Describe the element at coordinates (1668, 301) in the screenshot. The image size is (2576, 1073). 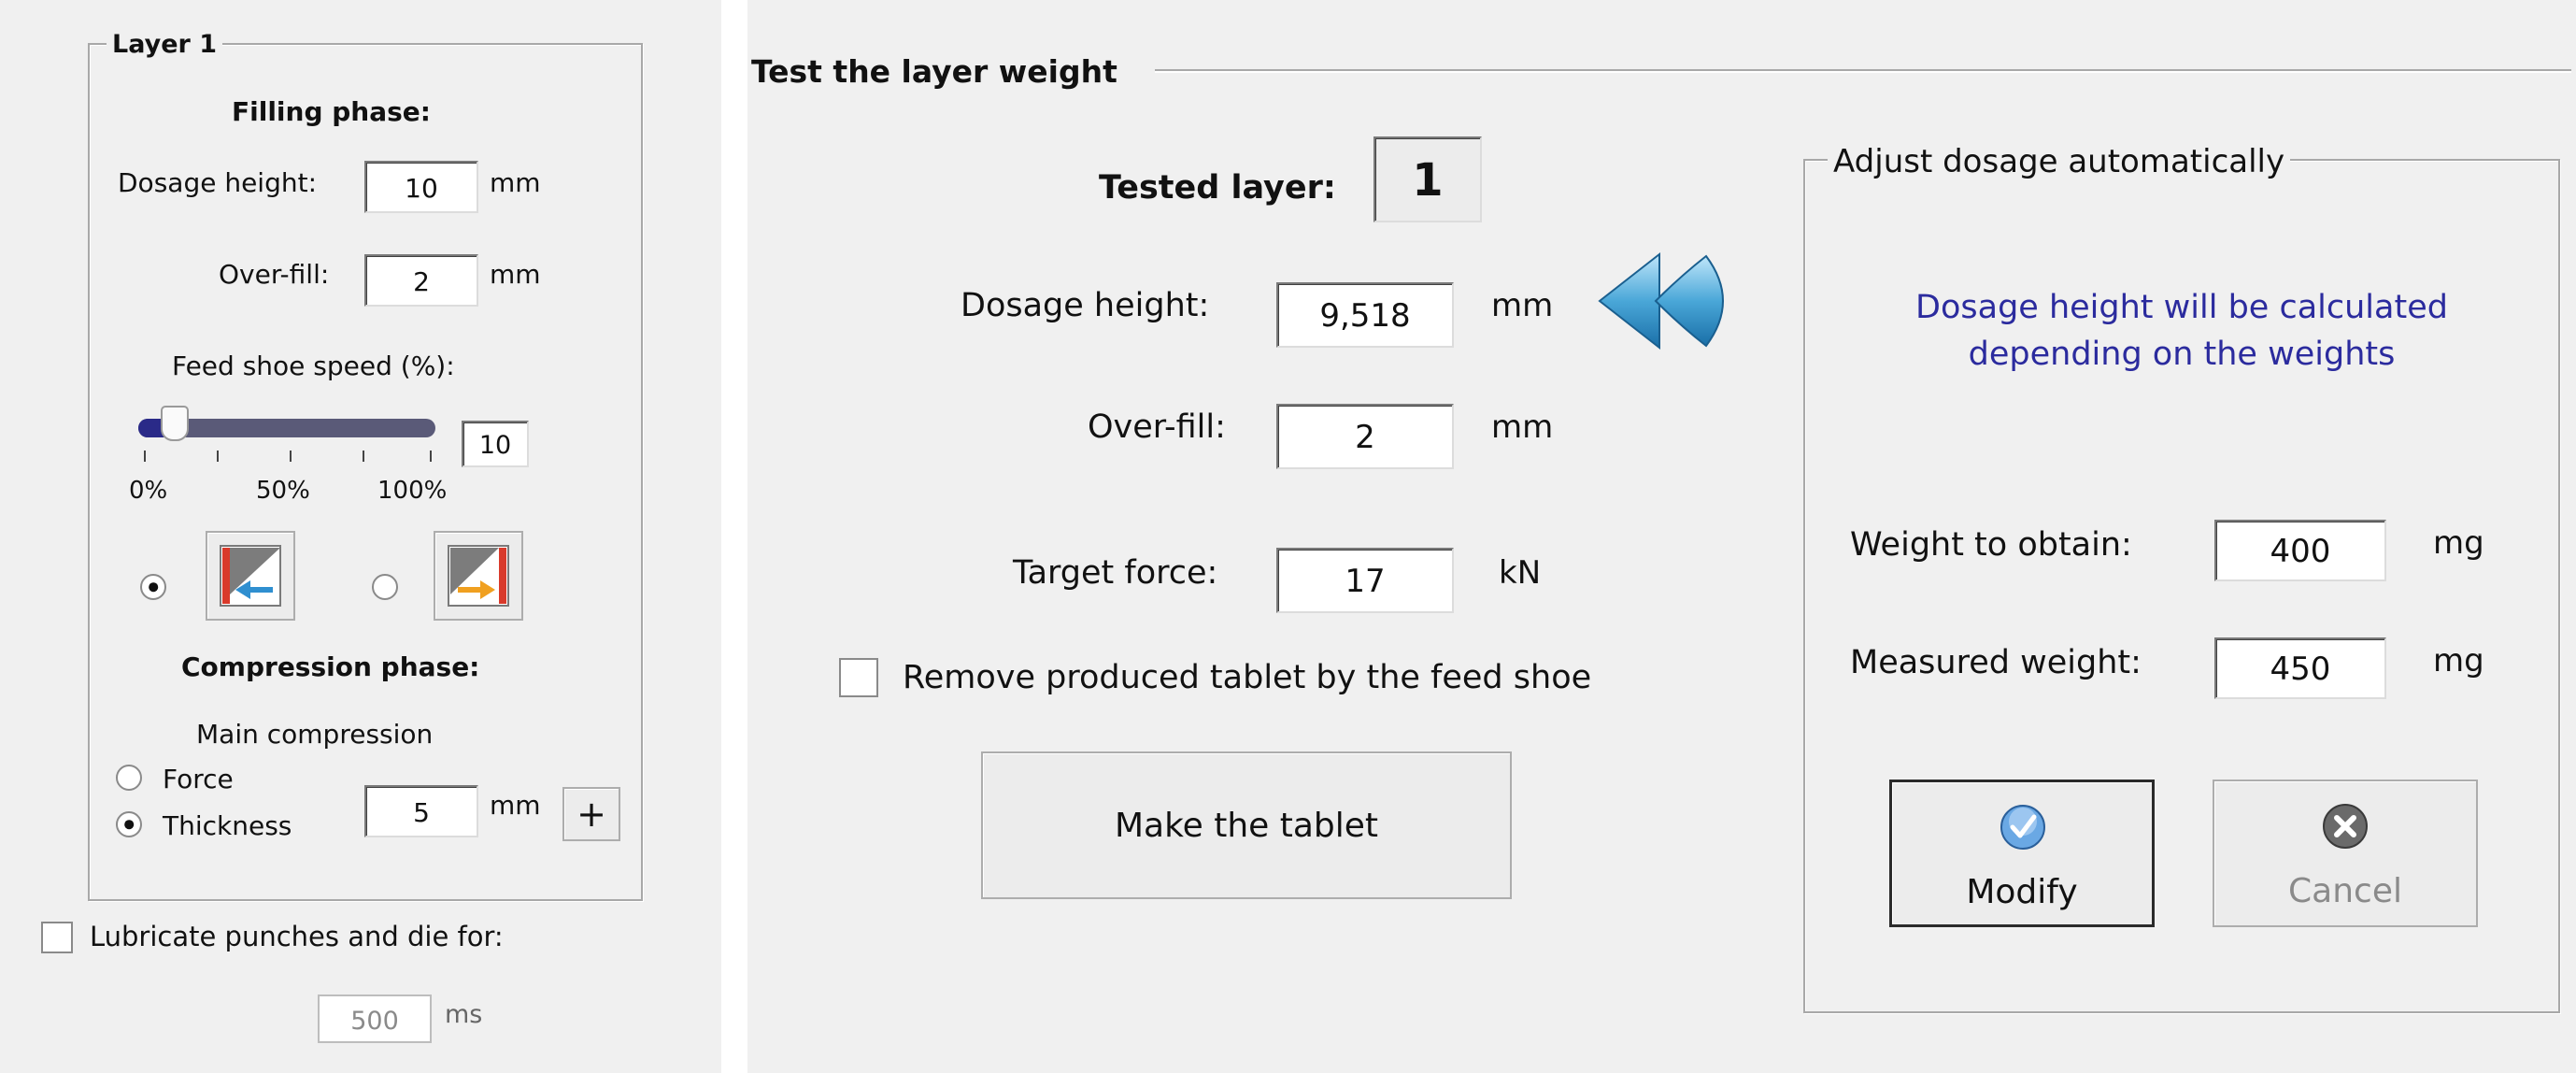
I see `rewind-icon` at that location.